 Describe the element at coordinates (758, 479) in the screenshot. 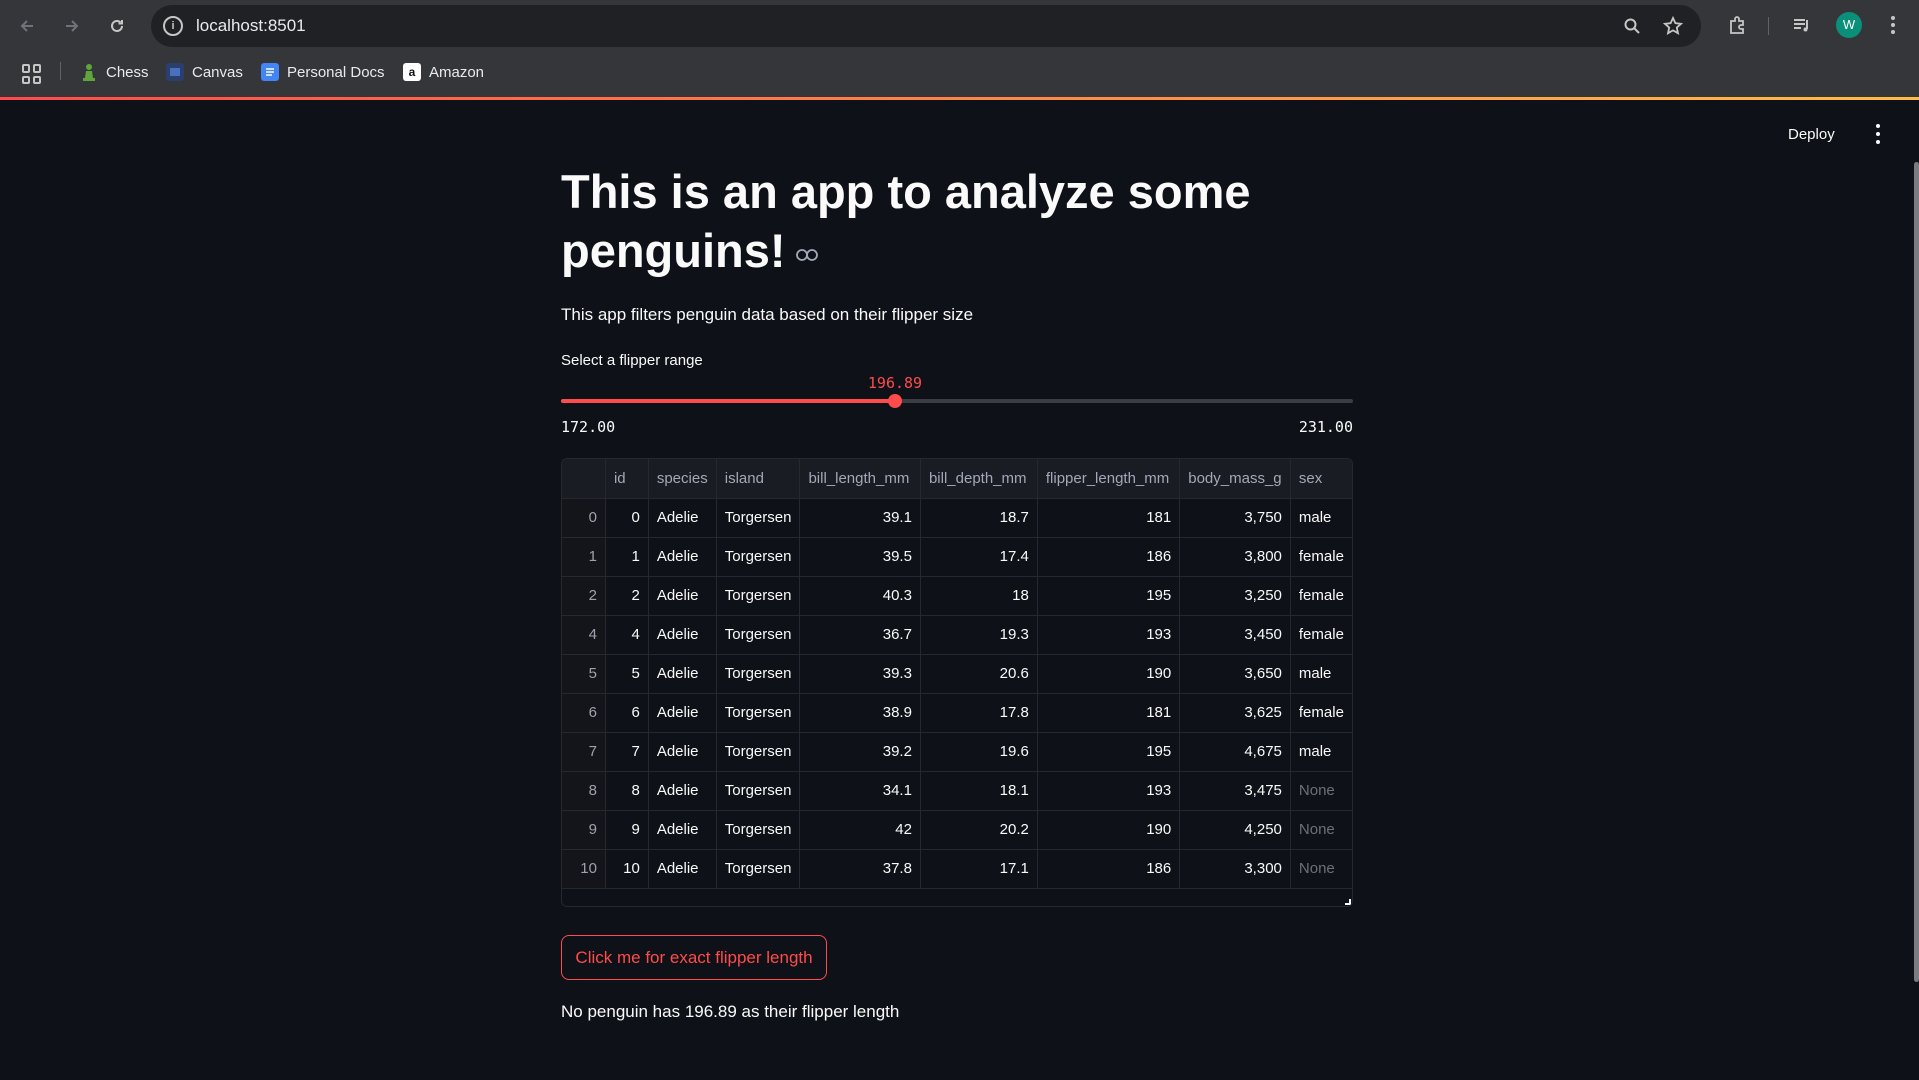

I see `column-header: island` at that location.